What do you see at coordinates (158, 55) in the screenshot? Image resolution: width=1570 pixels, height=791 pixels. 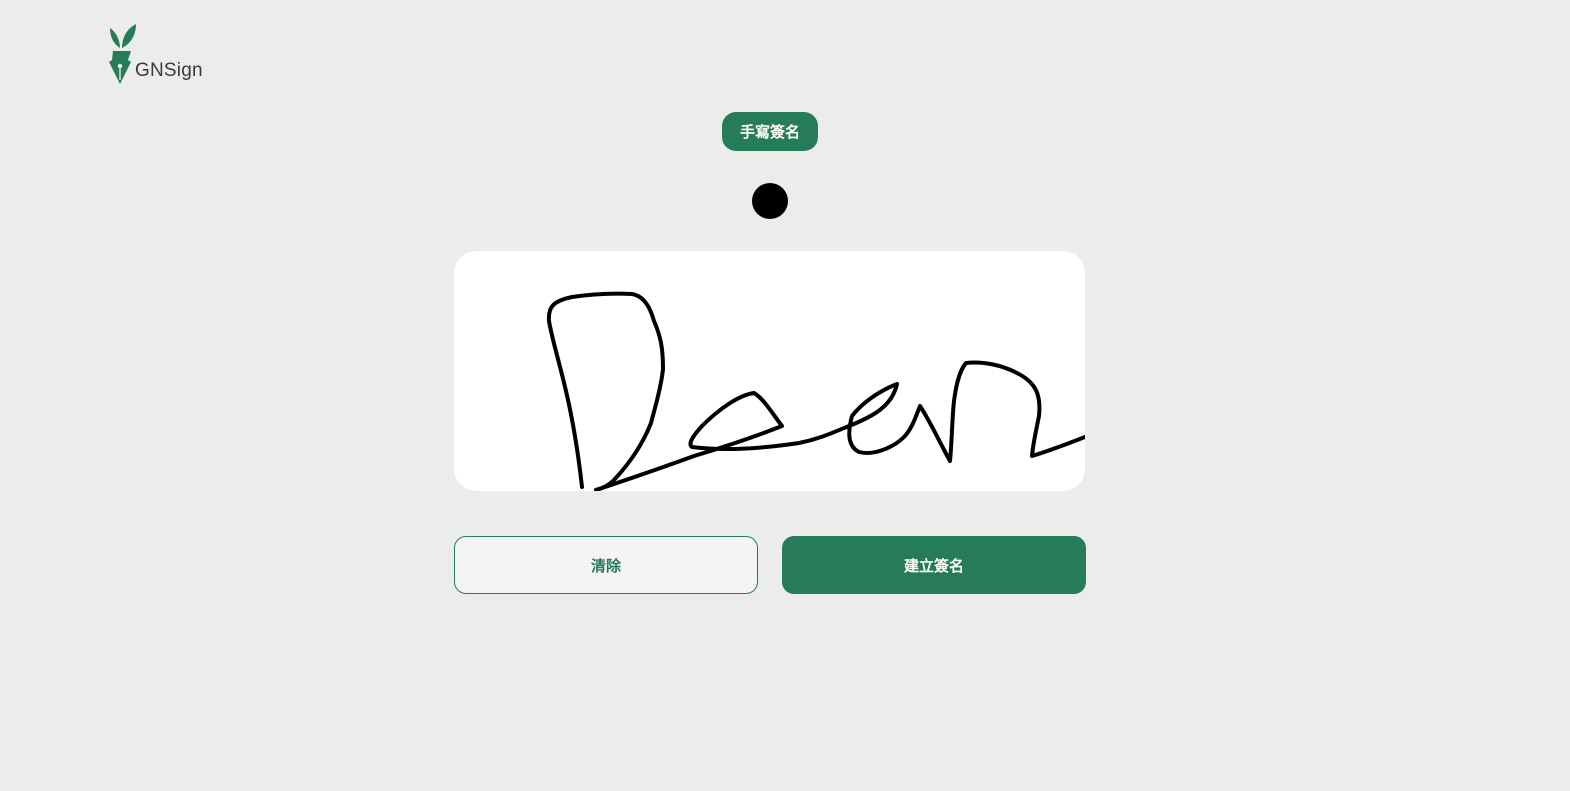 I see `gnsign-logo: GNSign` at bounding box center [158, 55].